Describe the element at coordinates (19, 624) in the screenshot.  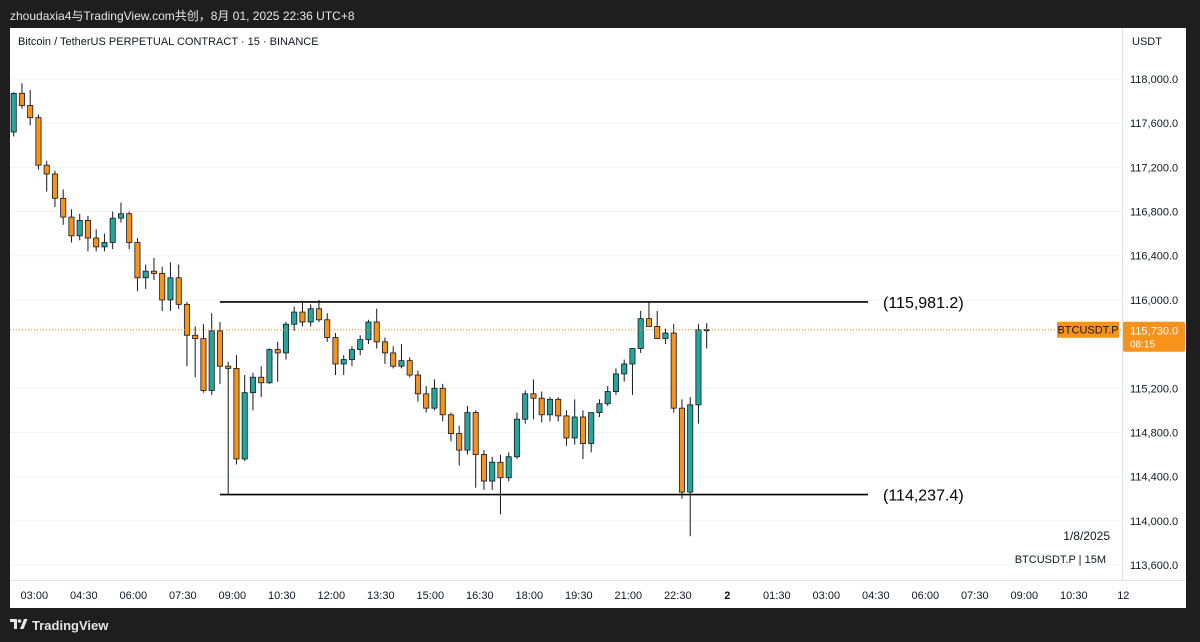
I see `tradingview-logo-icon` at that location.